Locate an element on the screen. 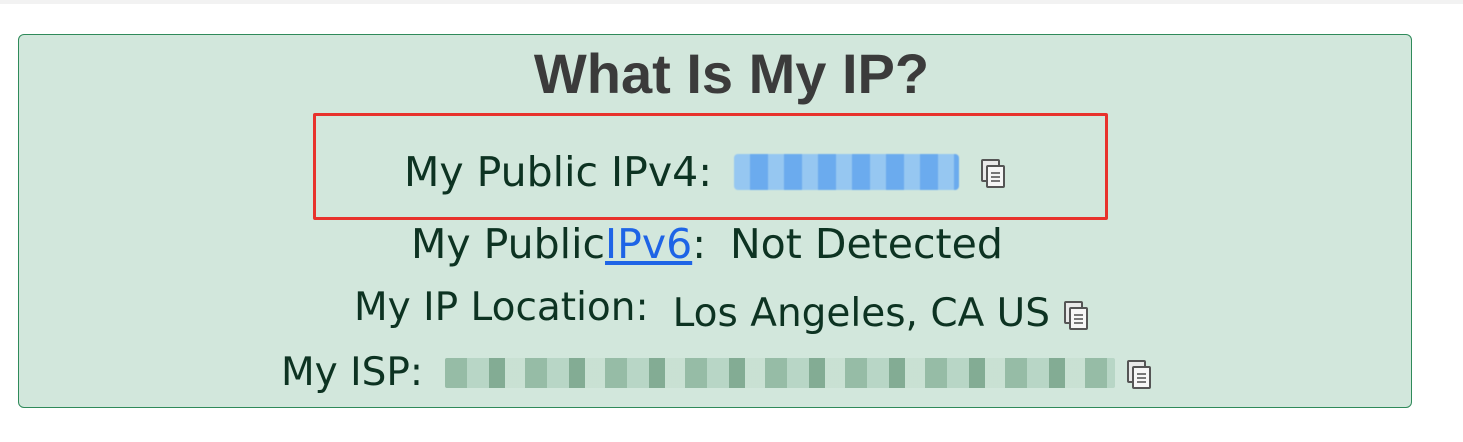  isp-label: My ISP: is located at coordinates (352, 372).